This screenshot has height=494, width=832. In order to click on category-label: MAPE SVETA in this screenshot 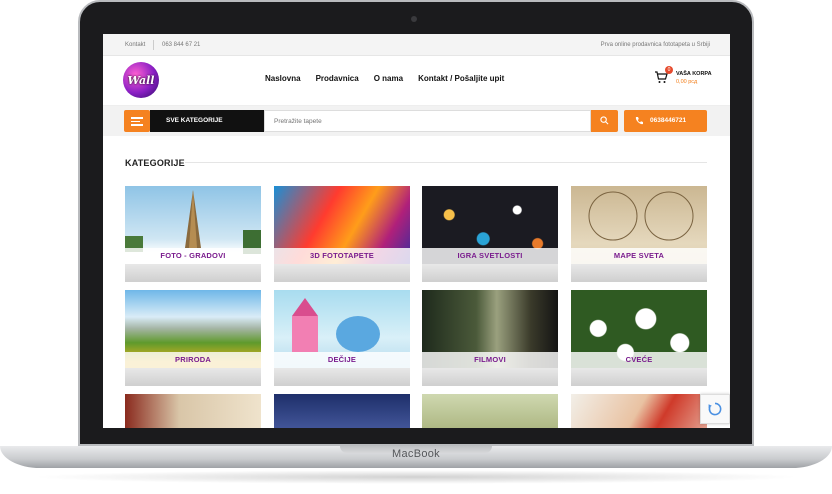, I will do `click(639, 256)`.